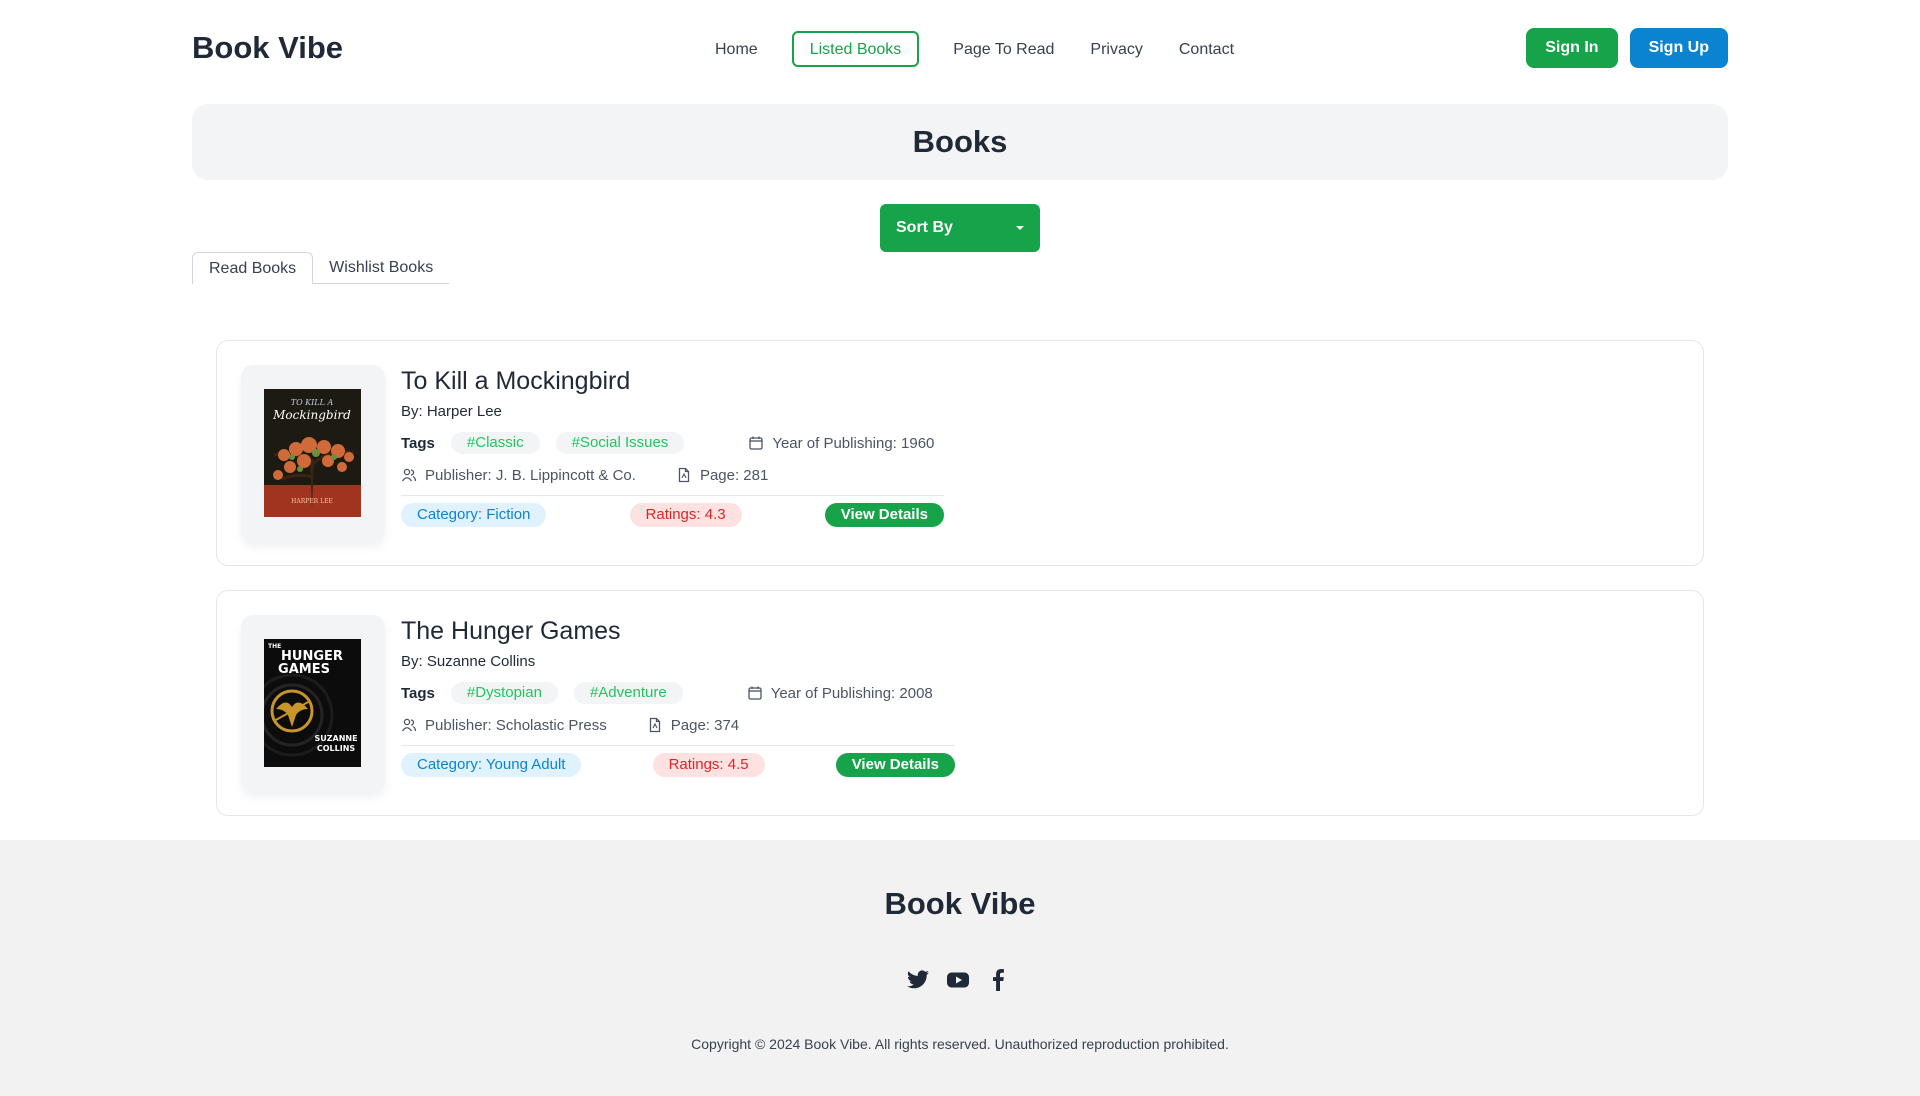  What do you see at coordinates (705, 725) in the screenshot?
I see `page-count: Page: 374` at bounding box center [705, 725].